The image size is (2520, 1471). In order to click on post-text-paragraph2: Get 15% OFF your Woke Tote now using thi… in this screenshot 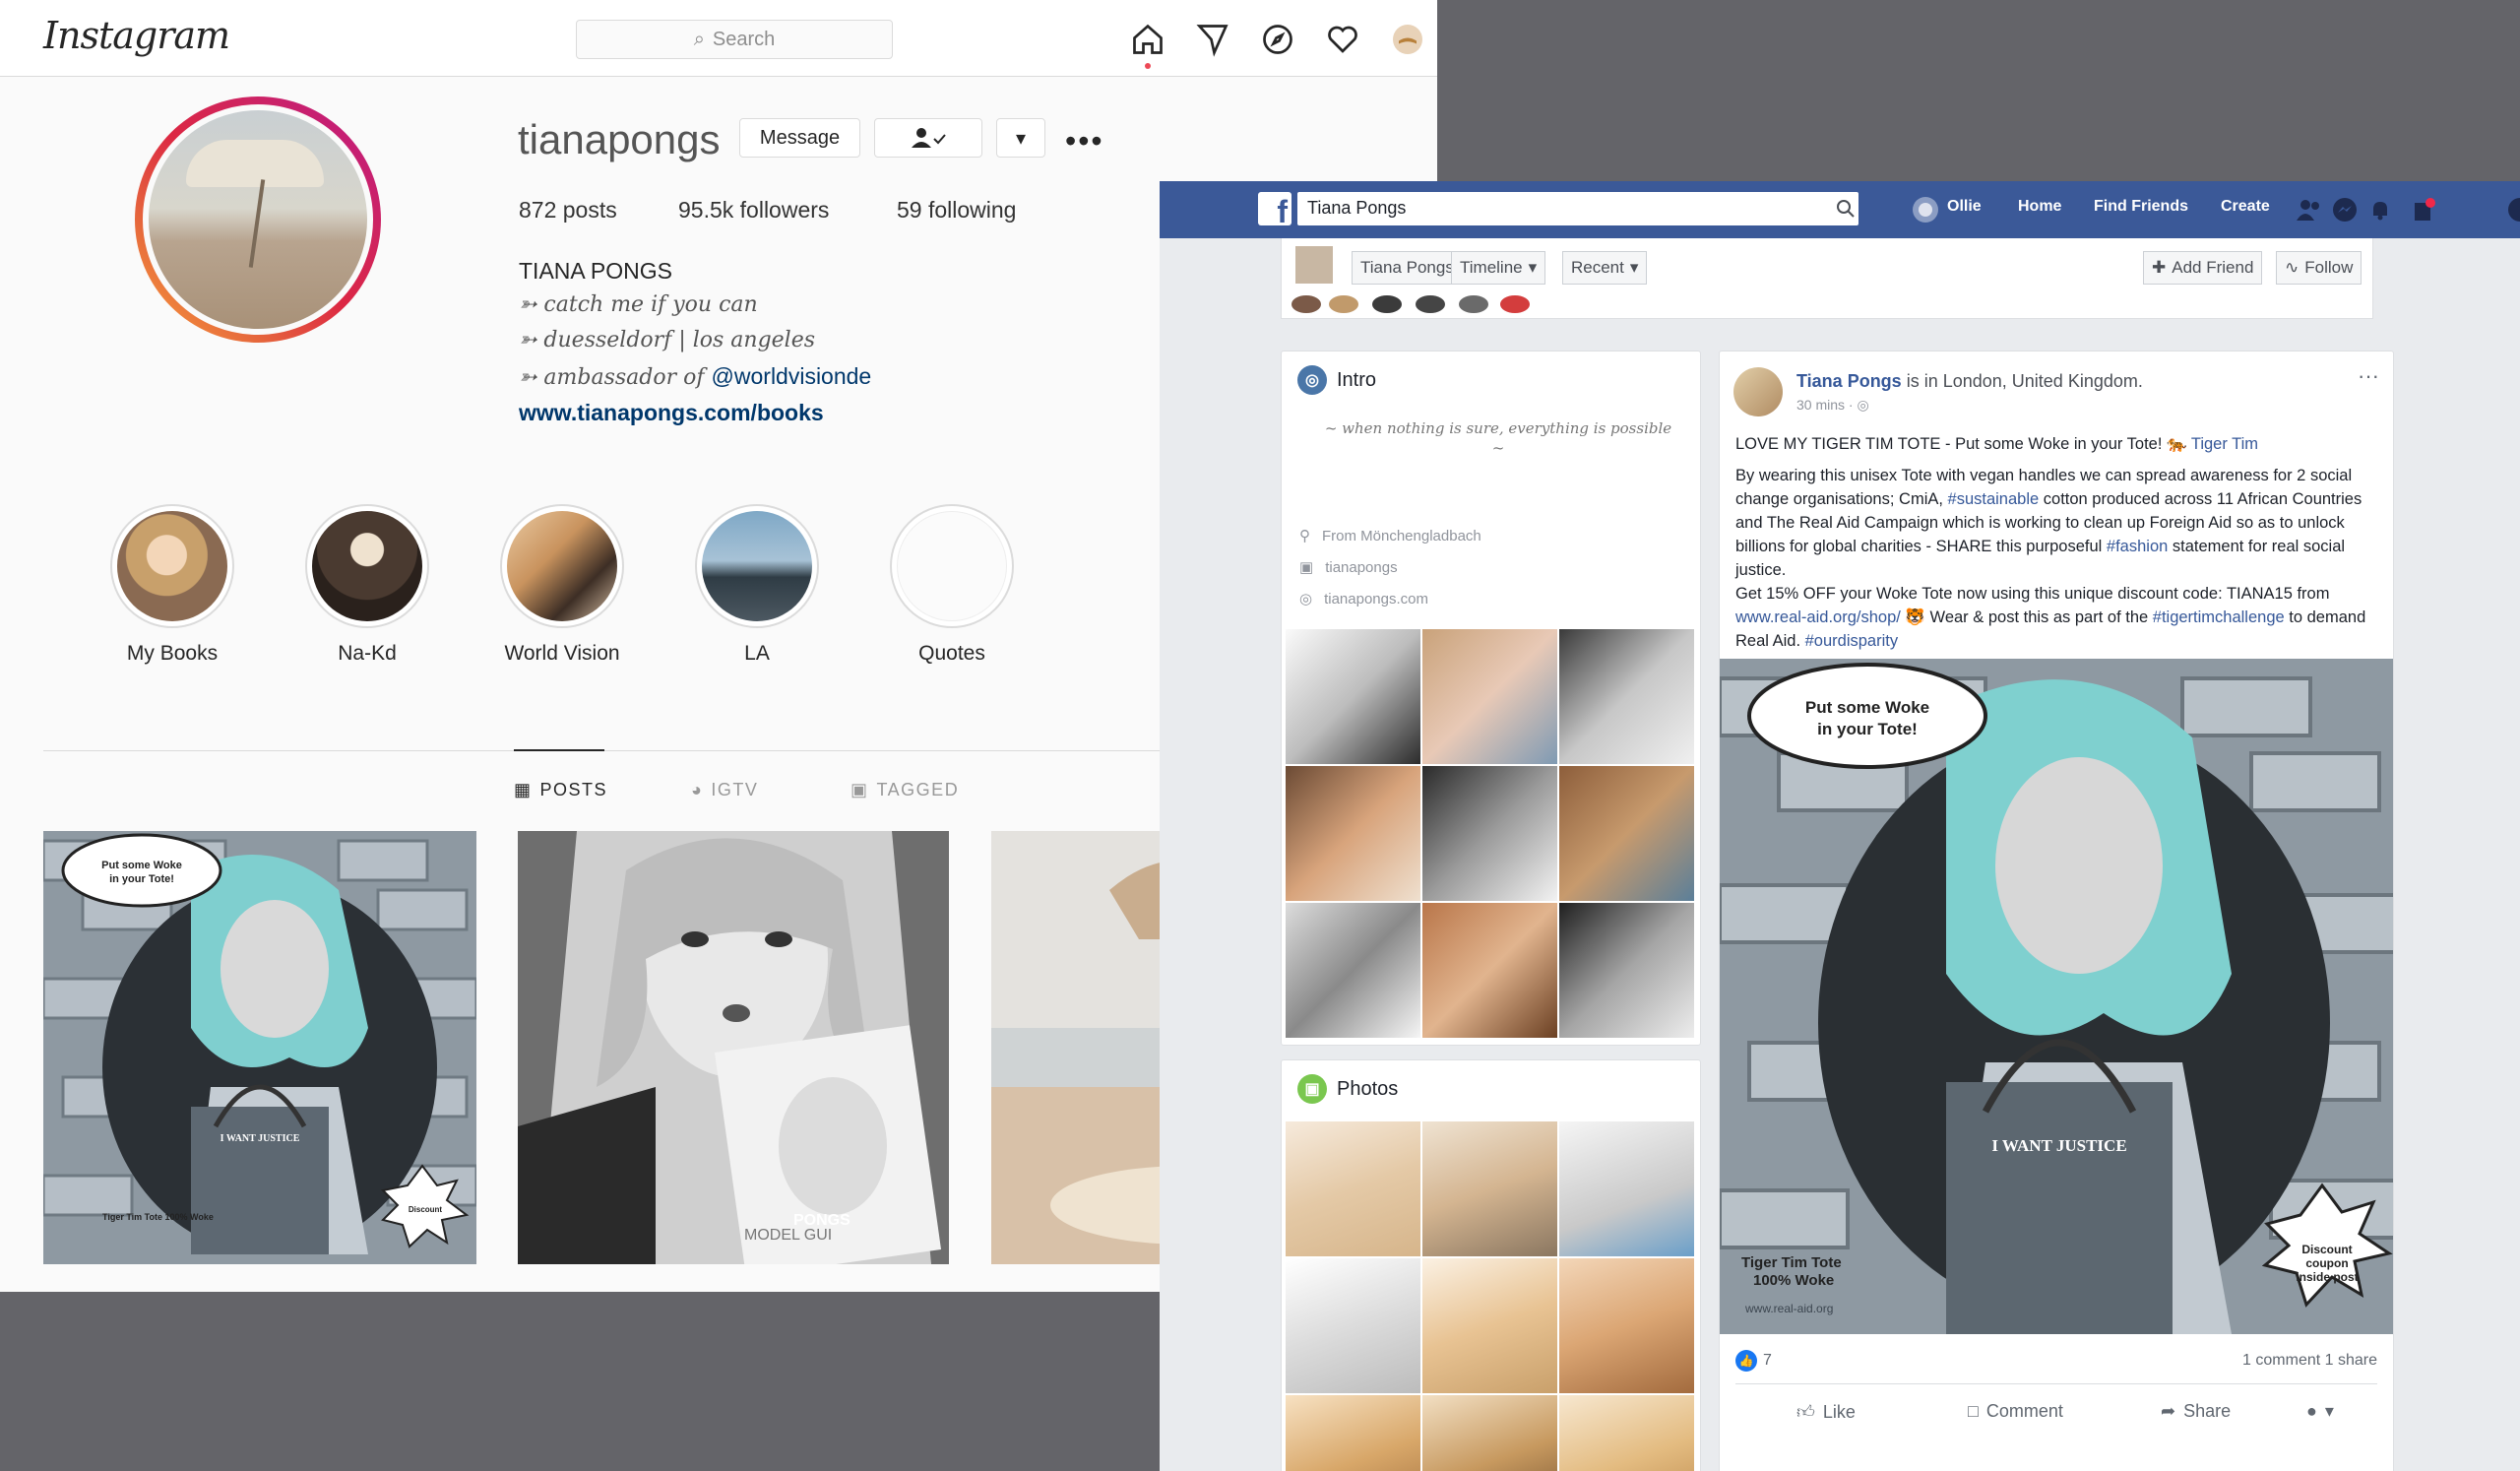, I will do `click(2060, 617)`.